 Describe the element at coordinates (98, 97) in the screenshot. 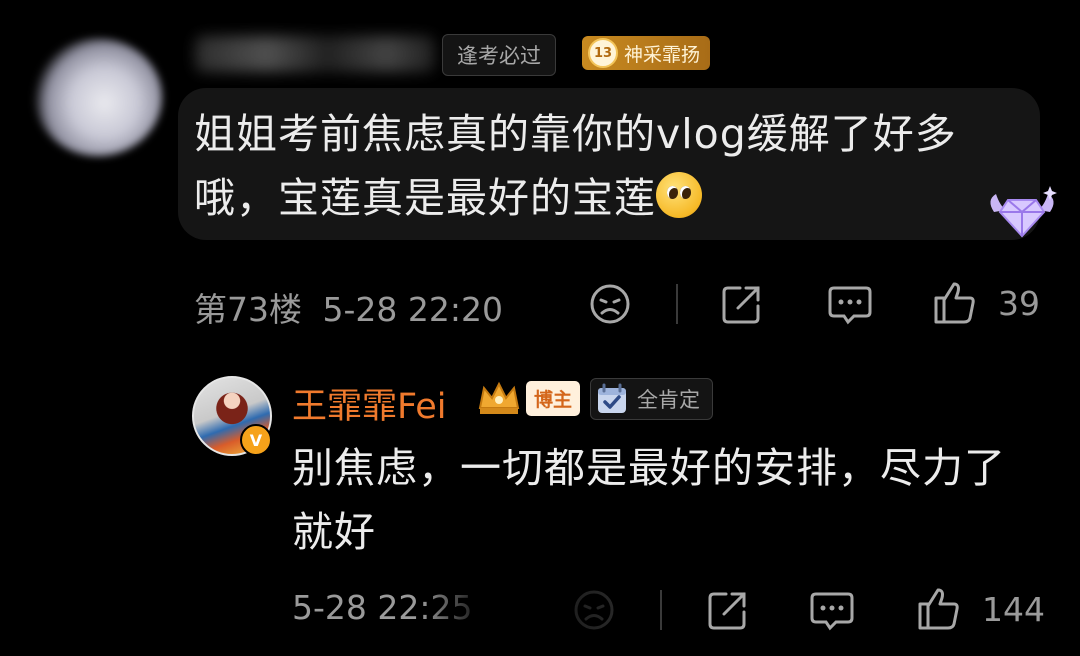

I see `commenter-avatar` at that location.